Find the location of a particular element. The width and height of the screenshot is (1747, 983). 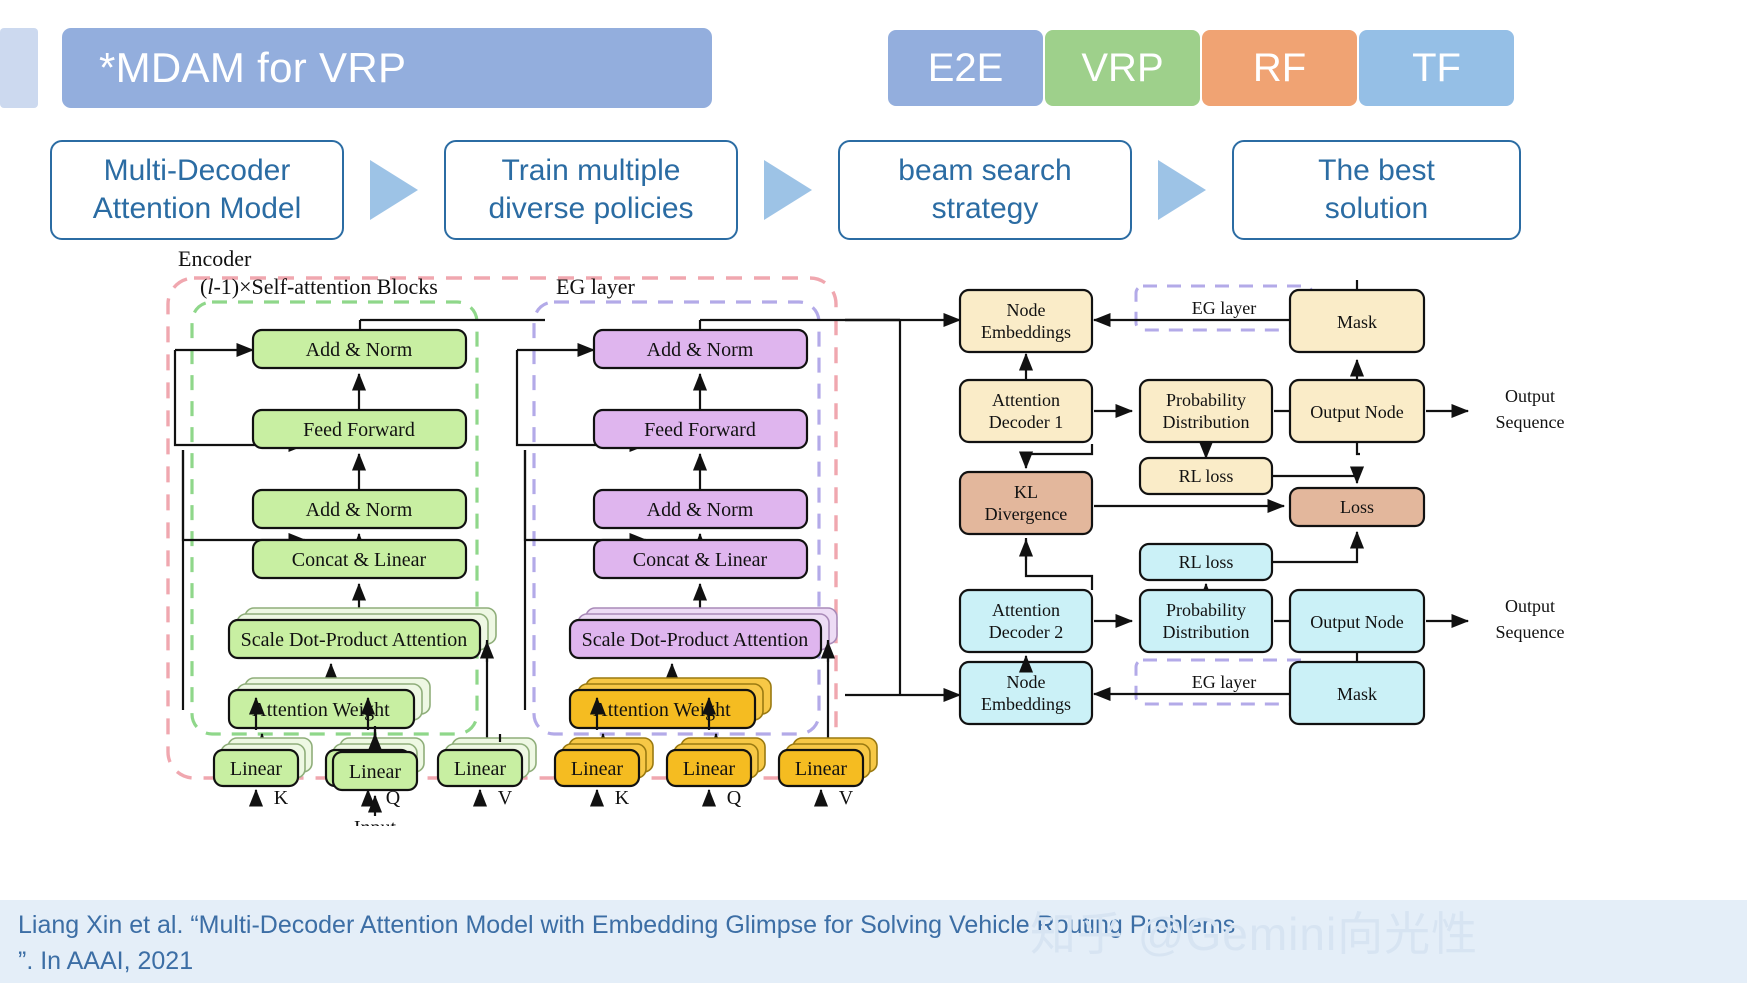

watermark: 知乎 @Gemini向光性 is located at coordinates (1254, 934).